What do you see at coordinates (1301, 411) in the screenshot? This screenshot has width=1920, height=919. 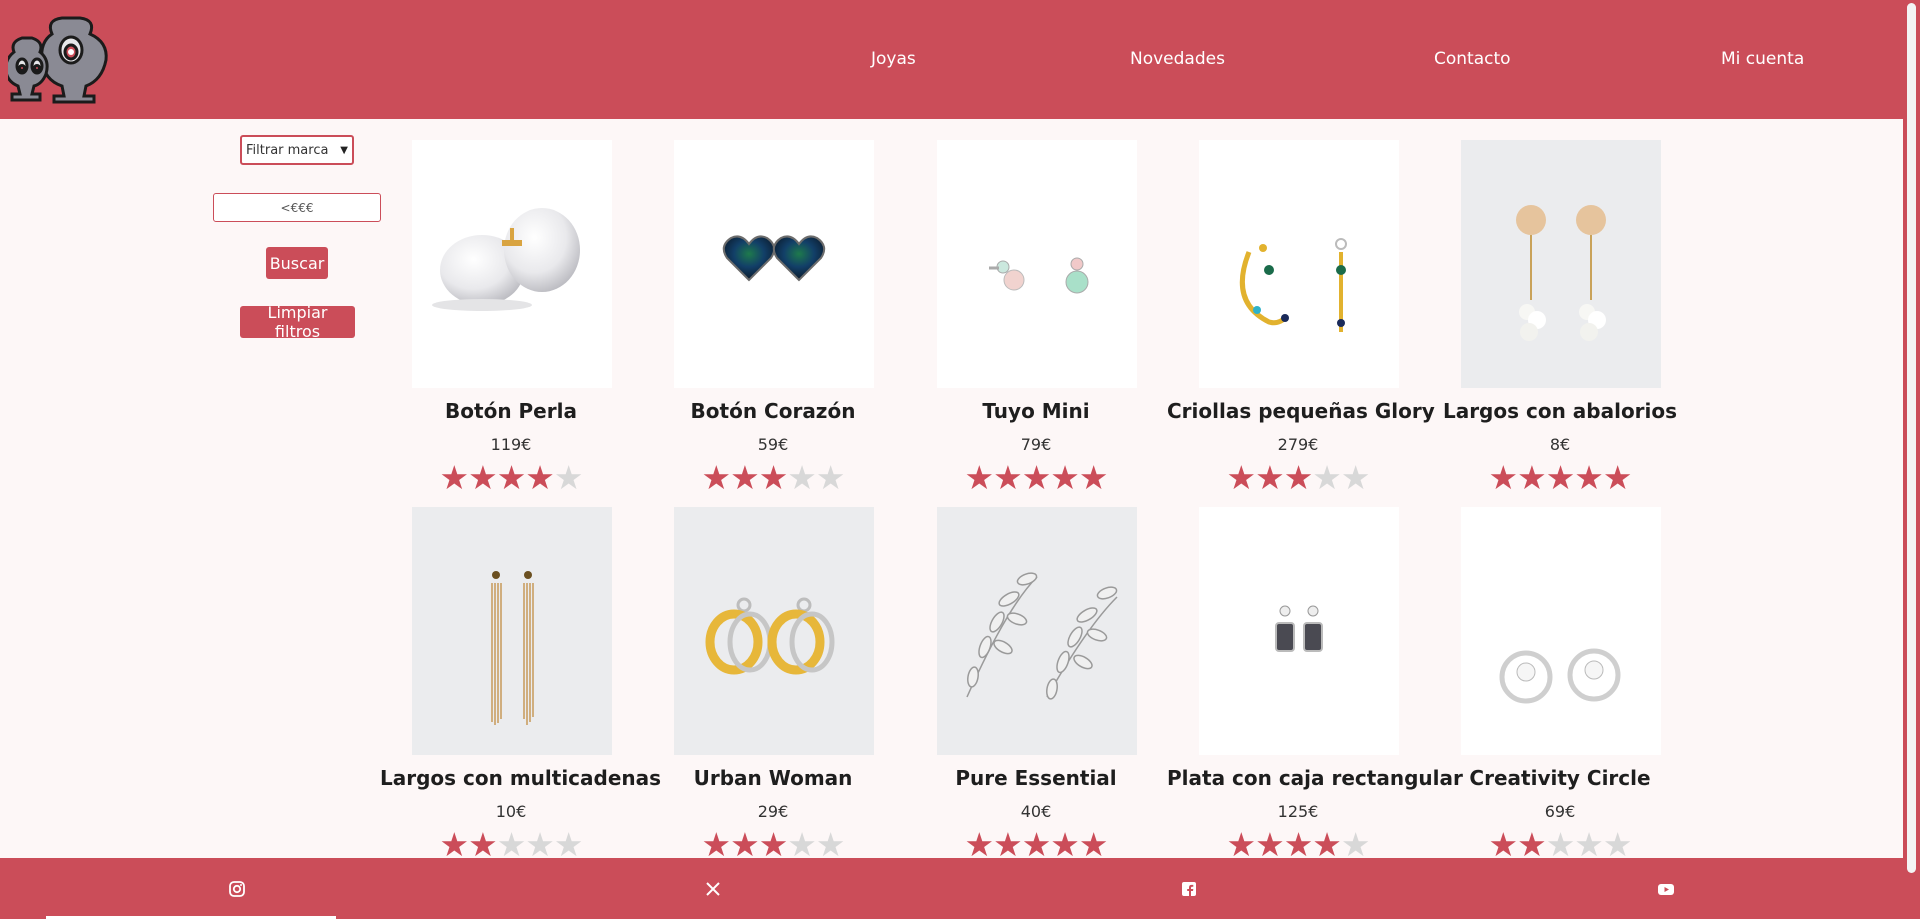 I see `product-name: Criollas pequeñas Glory` at bounding box center [1301, 411].